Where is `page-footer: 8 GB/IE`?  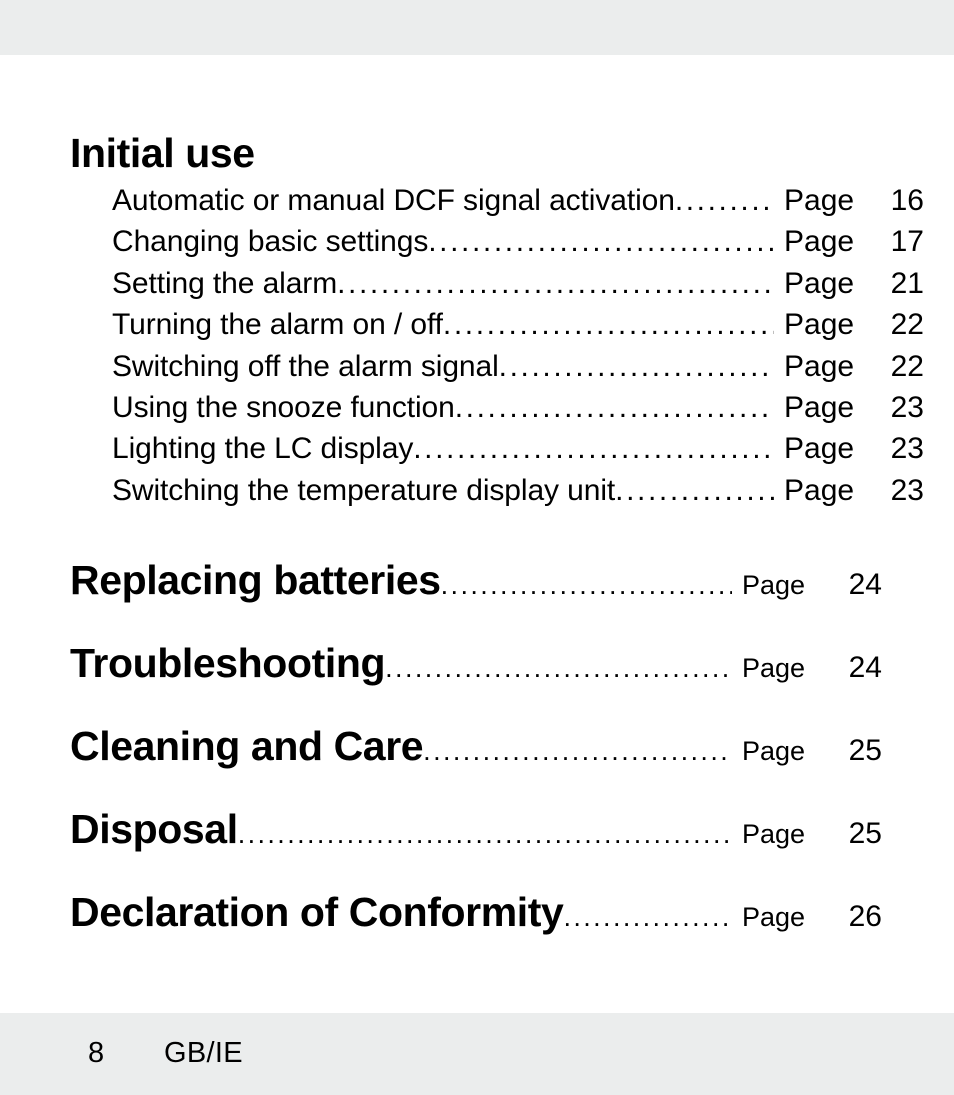 page-footer: 8 GB/IE is located at coordinates (477, 1054).